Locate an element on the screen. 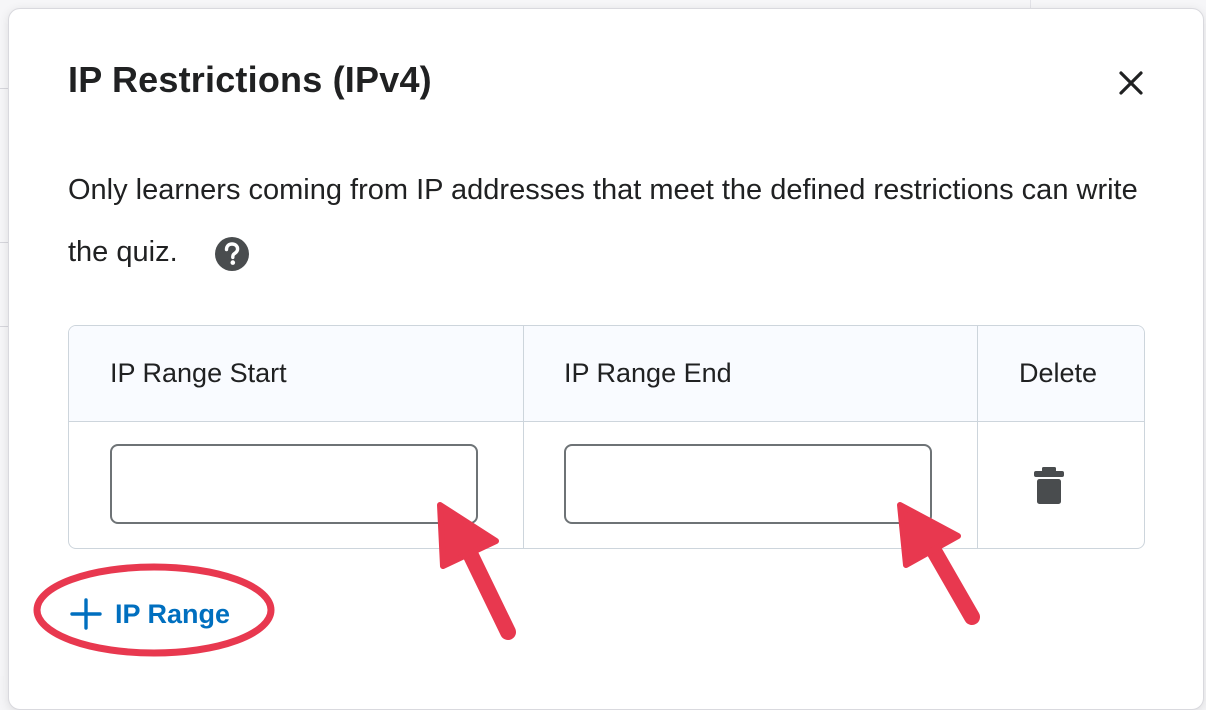 Image resolution: width=1206 pixels, height=710 pixels. plus-icon is located at coordinates (86, 614).